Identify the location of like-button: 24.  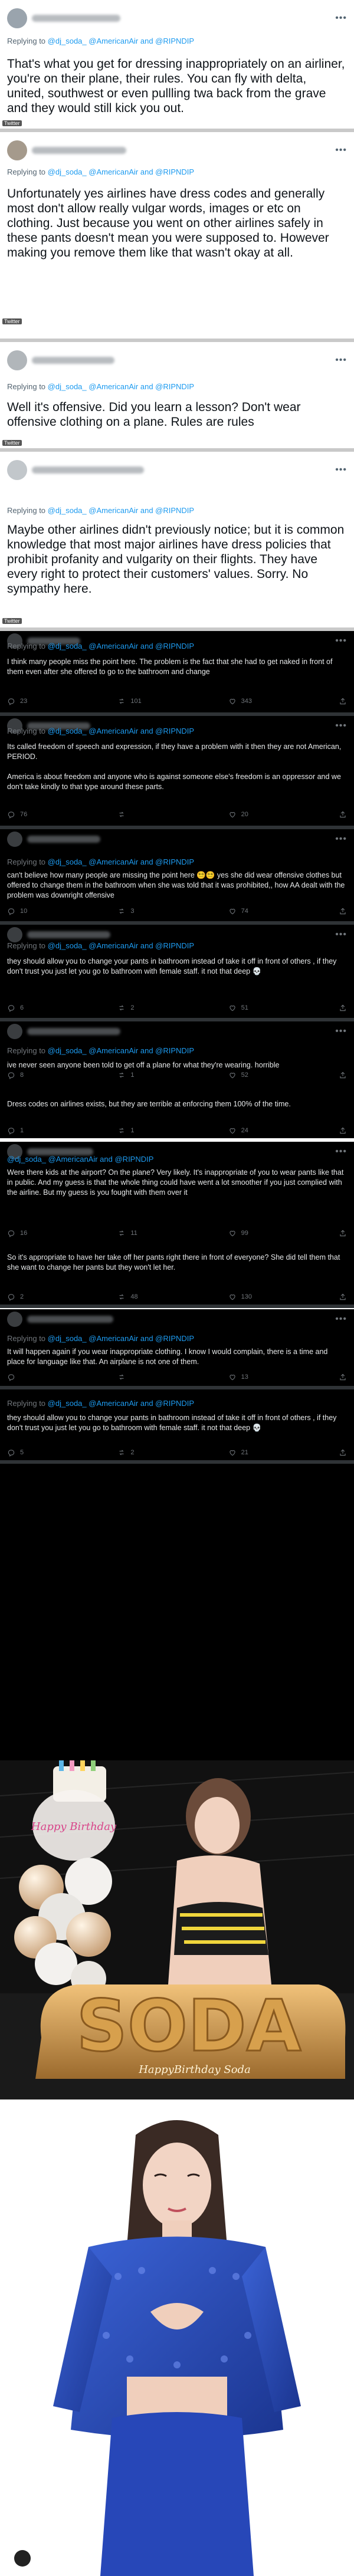
(283, 1130).